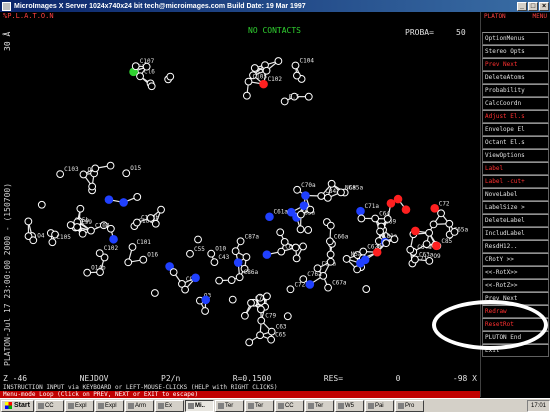 This screenshot has height=412, width=550. I want to click on menu-item-label: Label, so click(515, 168).